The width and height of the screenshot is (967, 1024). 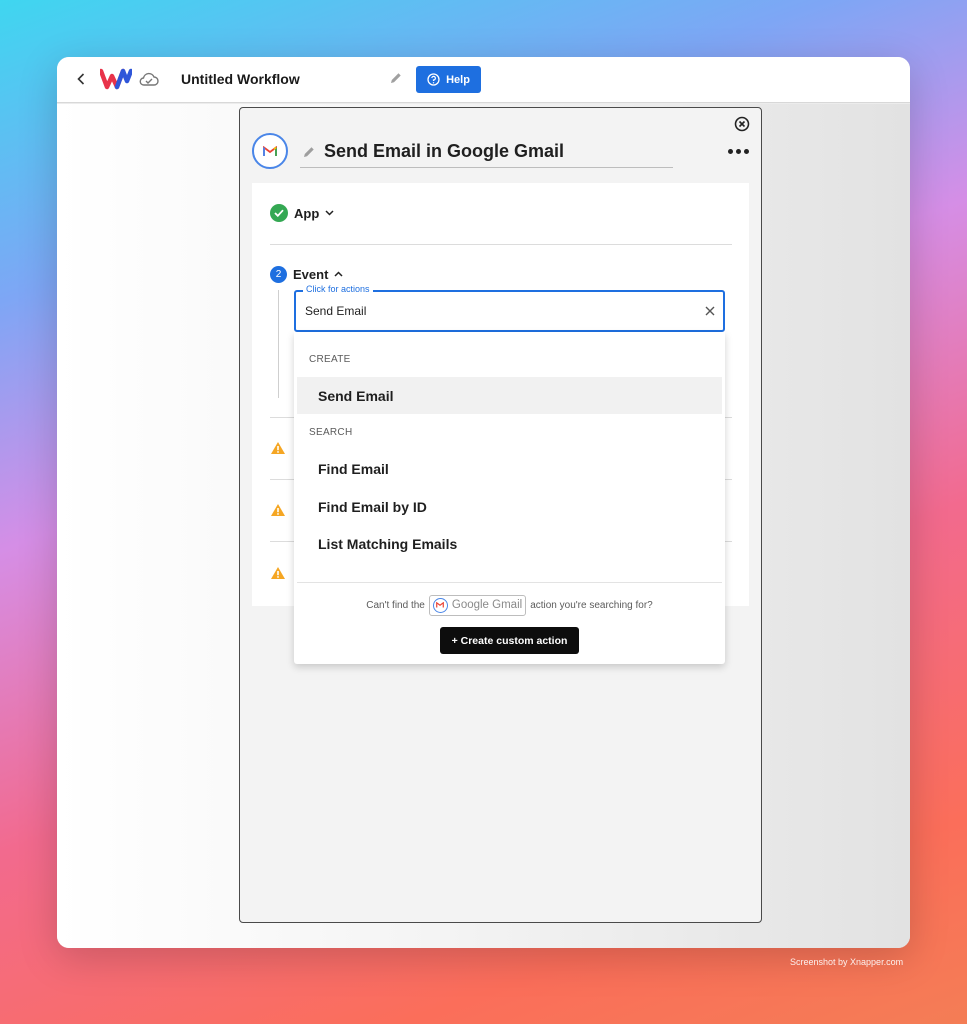 I want to click on step-title: Send Email in Google Gmail, so click(x=444, y=151).